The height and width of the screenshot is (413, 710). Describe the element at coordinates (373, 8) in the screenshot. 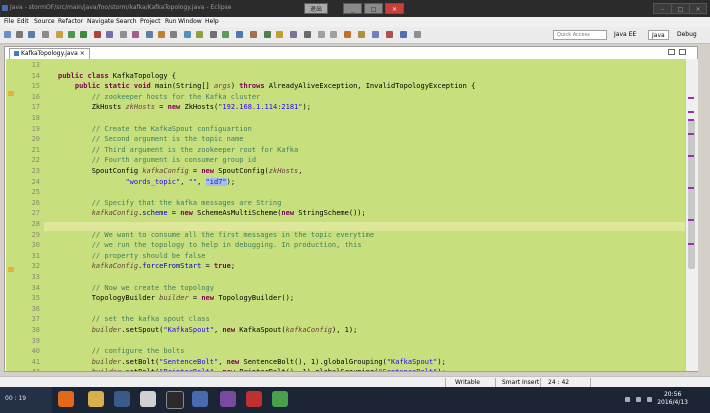

I see `maximize-button: □` at that location.